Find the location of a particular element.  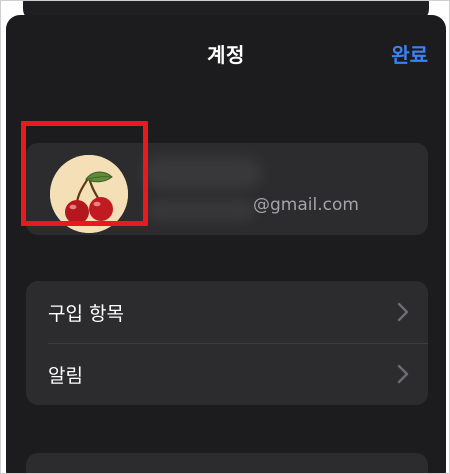

avatar-highlight-box is located at coordinates (84, 173).